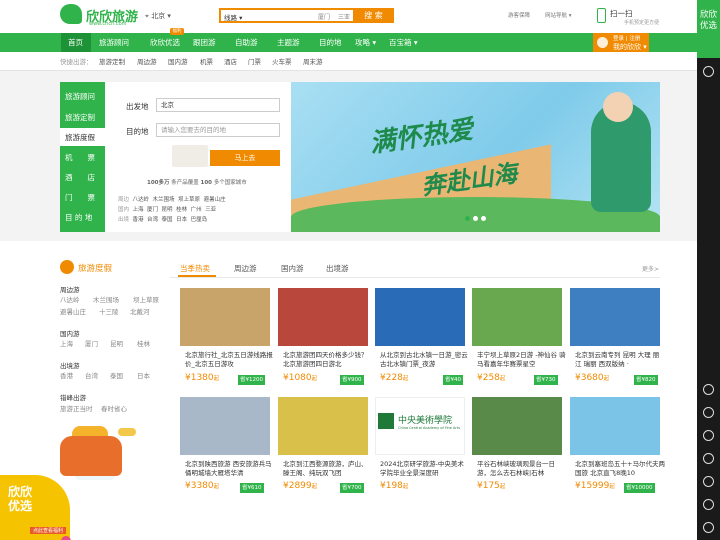  What do you see at coordinates (230, 469) in the screenshot?
I see `product-title: 北京到陕西旅游 西安旅游兵马俑明城墙大雁塔华清` at bounding box center [230, 469].